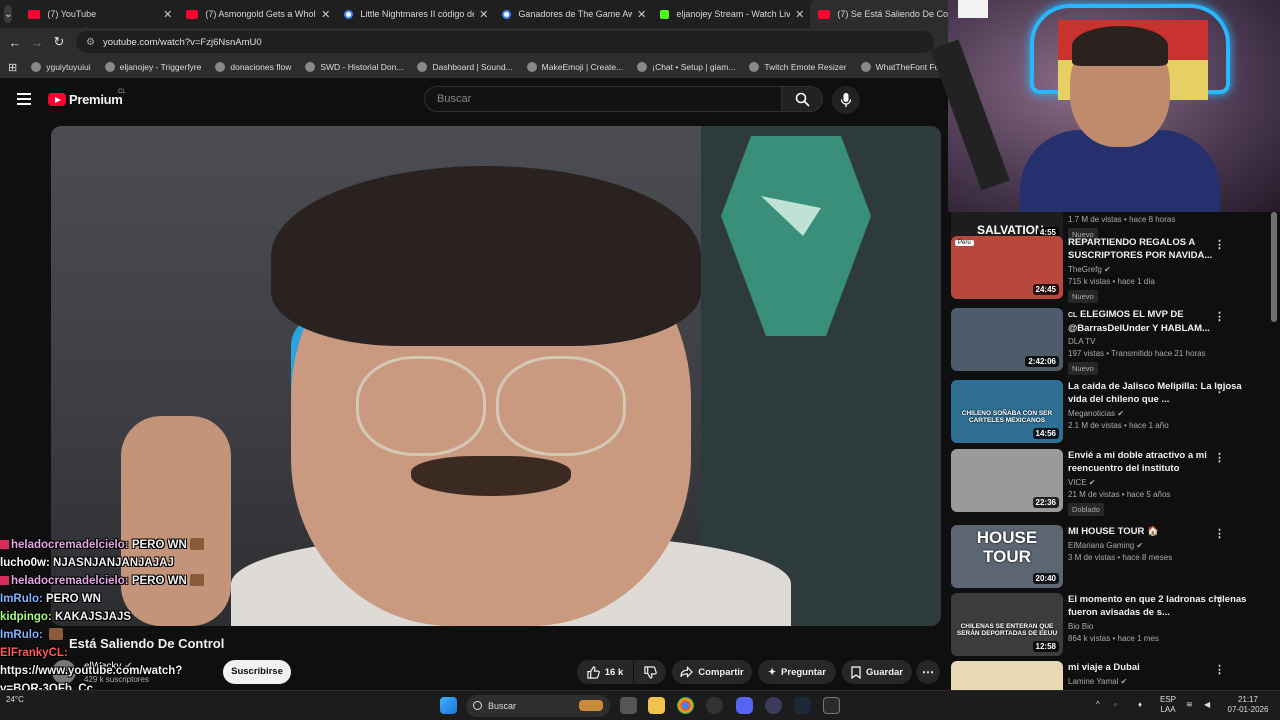 The height and width of the screenshot is (720, 1280). What do you see at coordinates (26, 617) in the screenshot?
I see `chat-username: kidpingo:` at bounding box center [26, 617].